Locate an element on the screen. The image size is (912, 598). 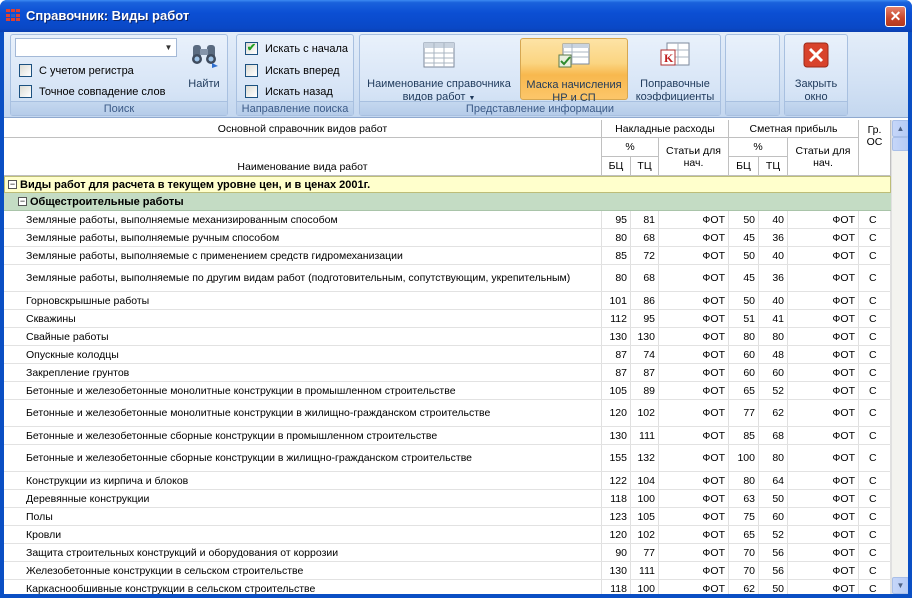
cell-nbc: 122 is located at coordinates (616, 480).